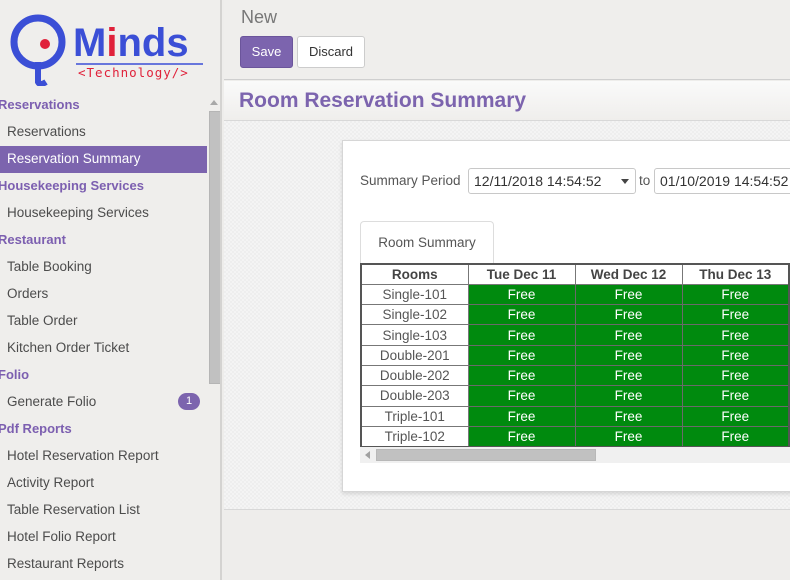 This screenshot has height=580, width=790. What do you see at coordinates (410, 180) in the screenshot?
I see `summary-period-label: Summary Period` at bounding box center [410, 180].